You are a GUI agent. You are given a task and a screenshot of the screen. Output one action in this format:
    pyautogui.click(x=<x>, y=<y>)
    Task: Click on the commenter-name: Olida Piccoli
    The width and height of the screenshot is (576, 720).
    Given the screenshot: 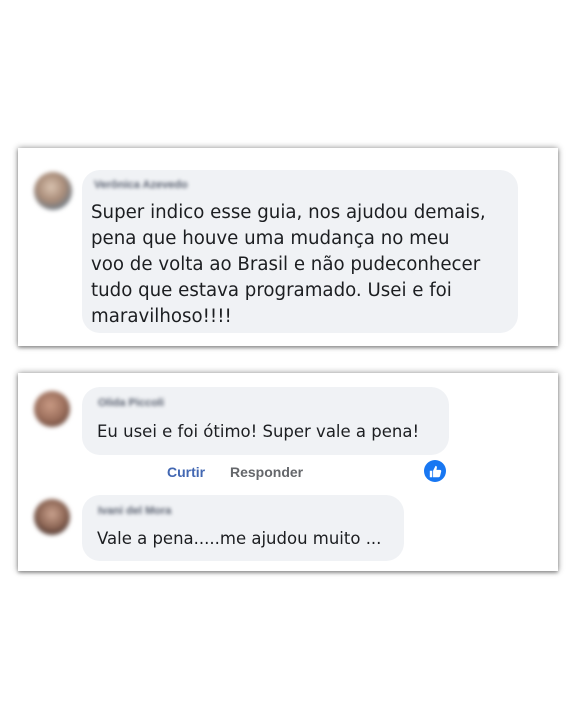 What is the action you would take?
    pyautogui.click(x=131, y=403)
    